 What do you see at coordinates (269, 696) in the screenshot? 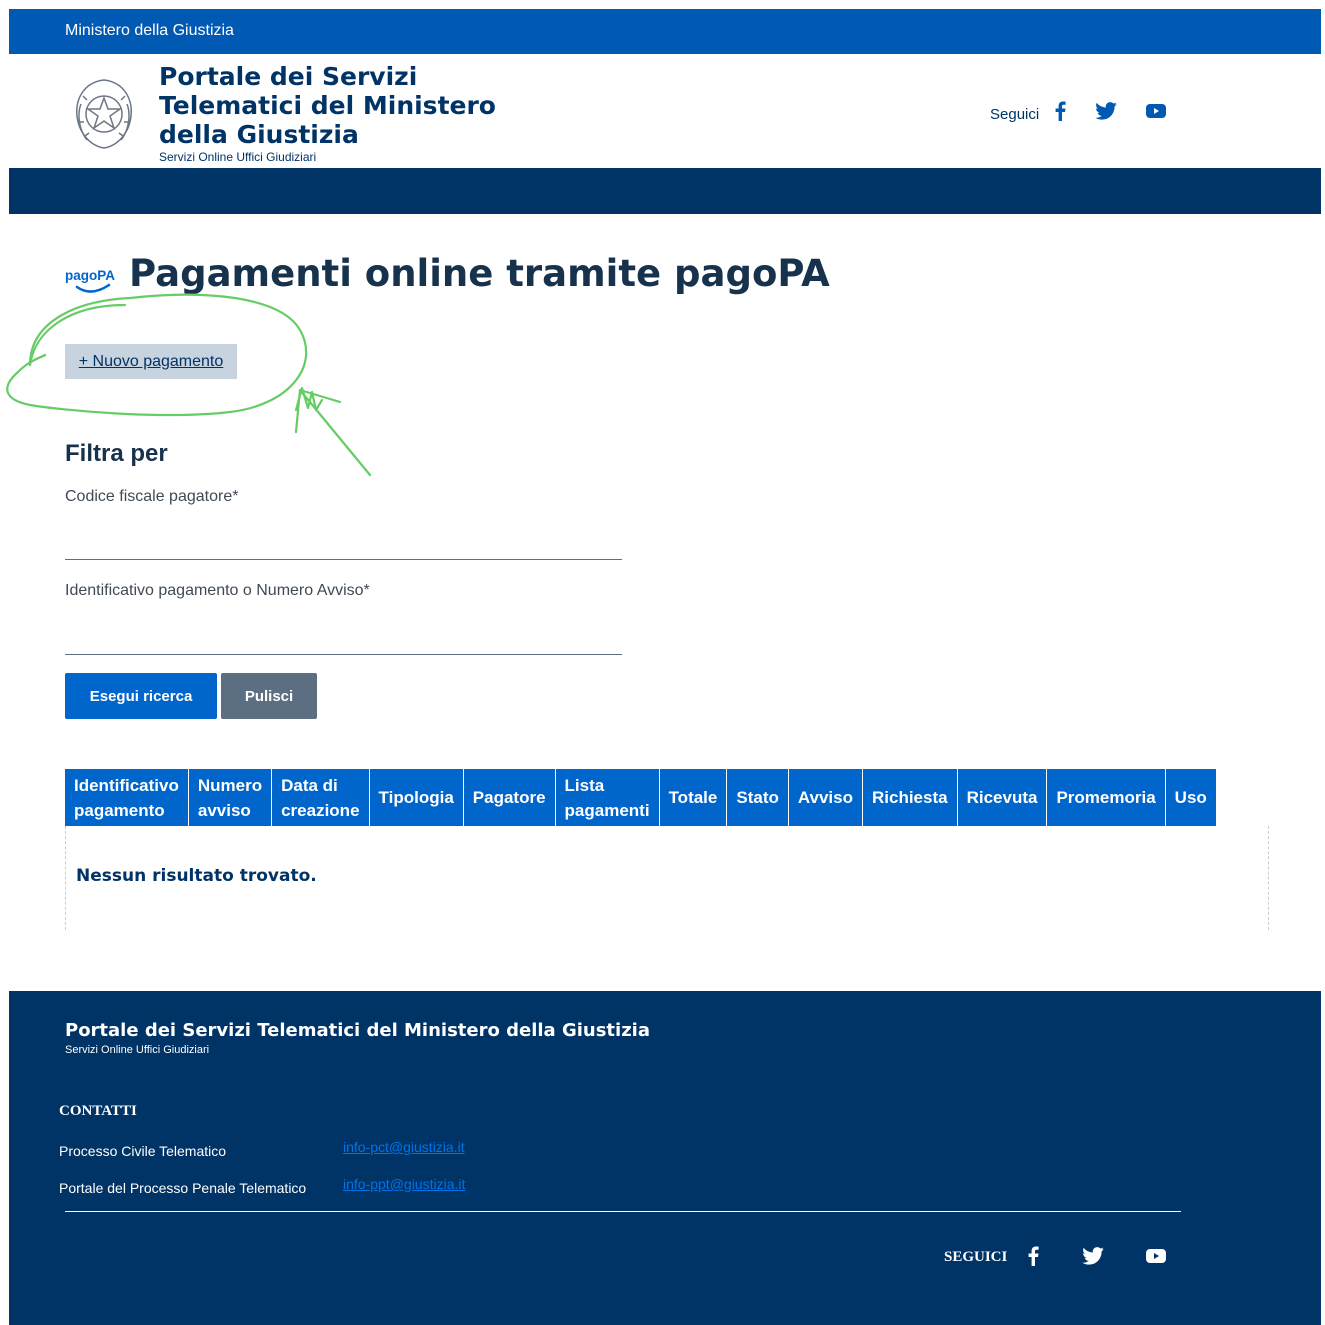
I see `clear-button: Pulisci` at bounding box center [269, 696].